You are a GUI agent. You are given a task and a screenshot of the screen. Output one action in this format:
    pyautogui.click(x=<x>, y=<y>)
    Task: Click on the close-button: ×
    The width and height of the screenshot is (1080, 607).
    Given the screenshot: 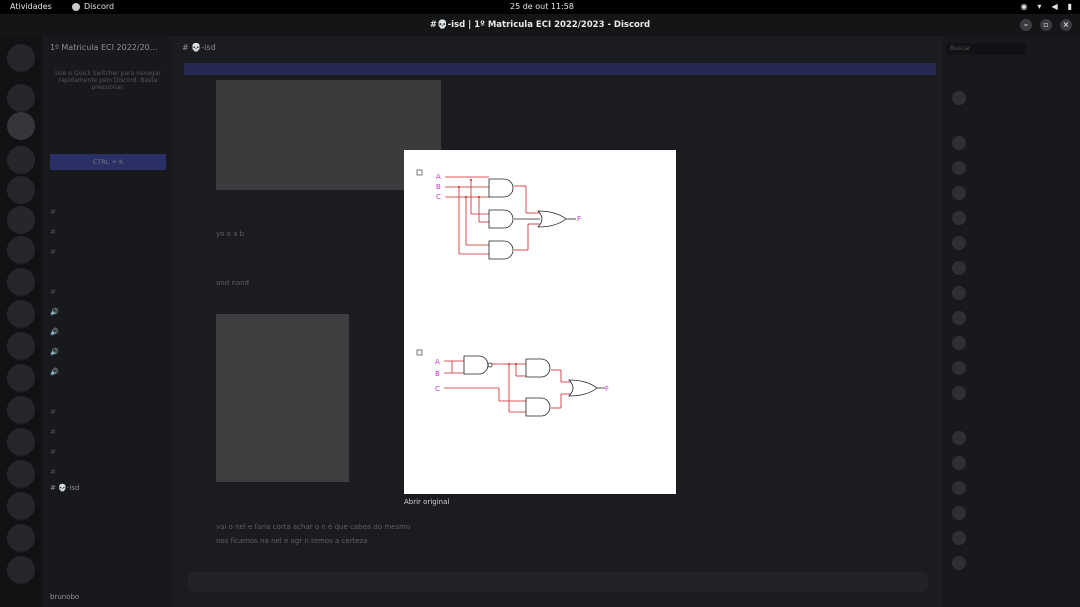 What is the action you would take?
    pyautogui.click(x=1066, y=25)
    